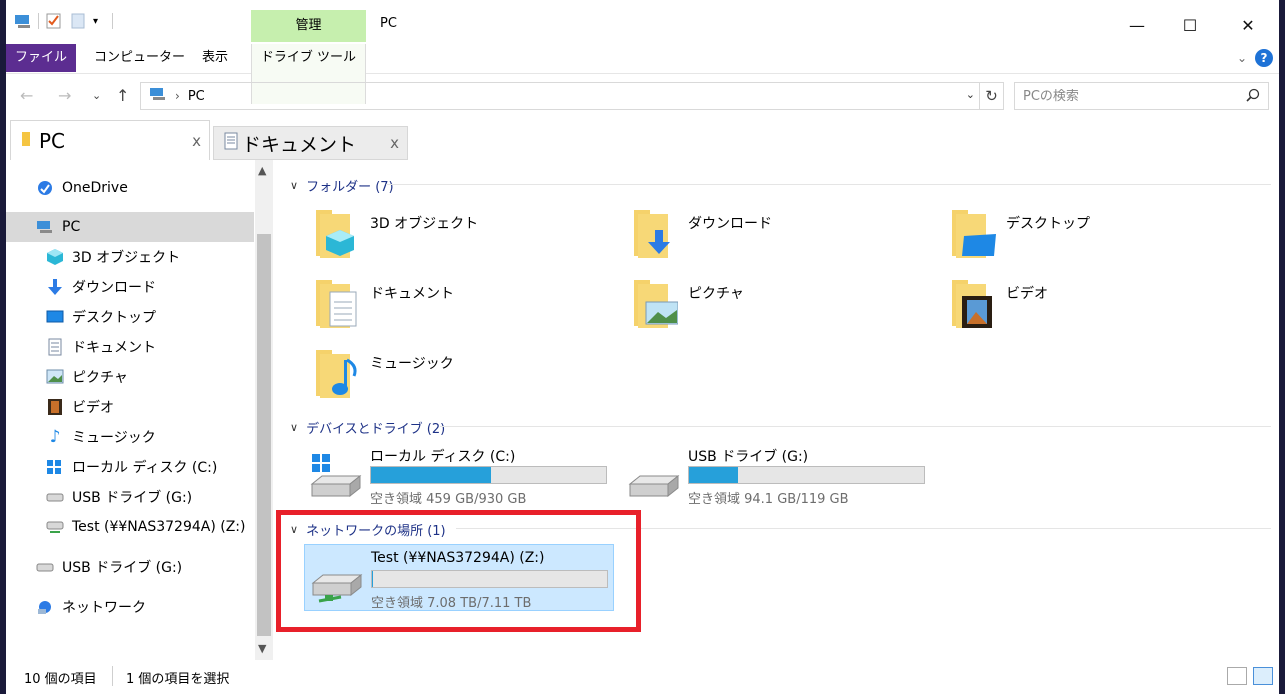 This screenshot has height=694, width=1285. What do you see at coordinates (1253, 97) in the screenshot?
I see `search-icon` at bounding box center [1253, 97].